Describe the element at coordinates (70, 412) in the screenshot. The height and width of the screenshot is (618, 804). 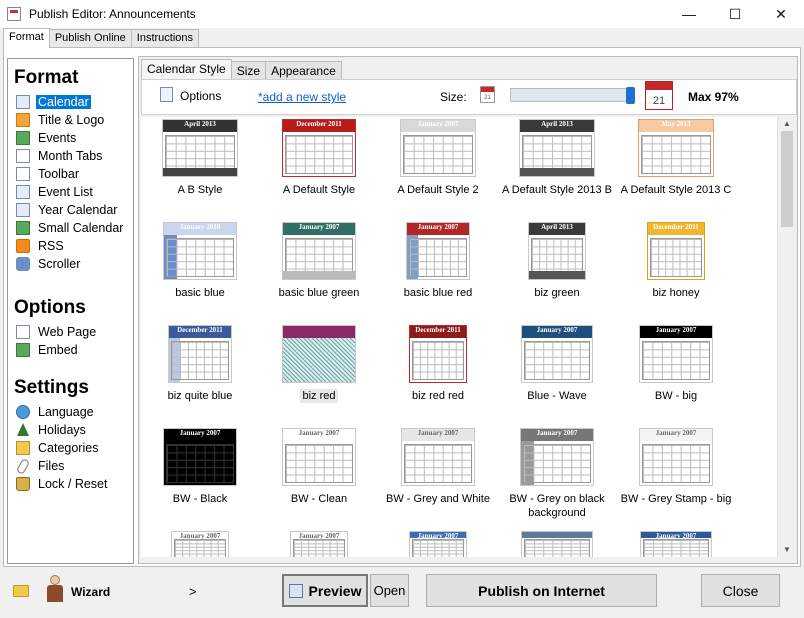
I see `sidebar-item-language: Language` at that location.